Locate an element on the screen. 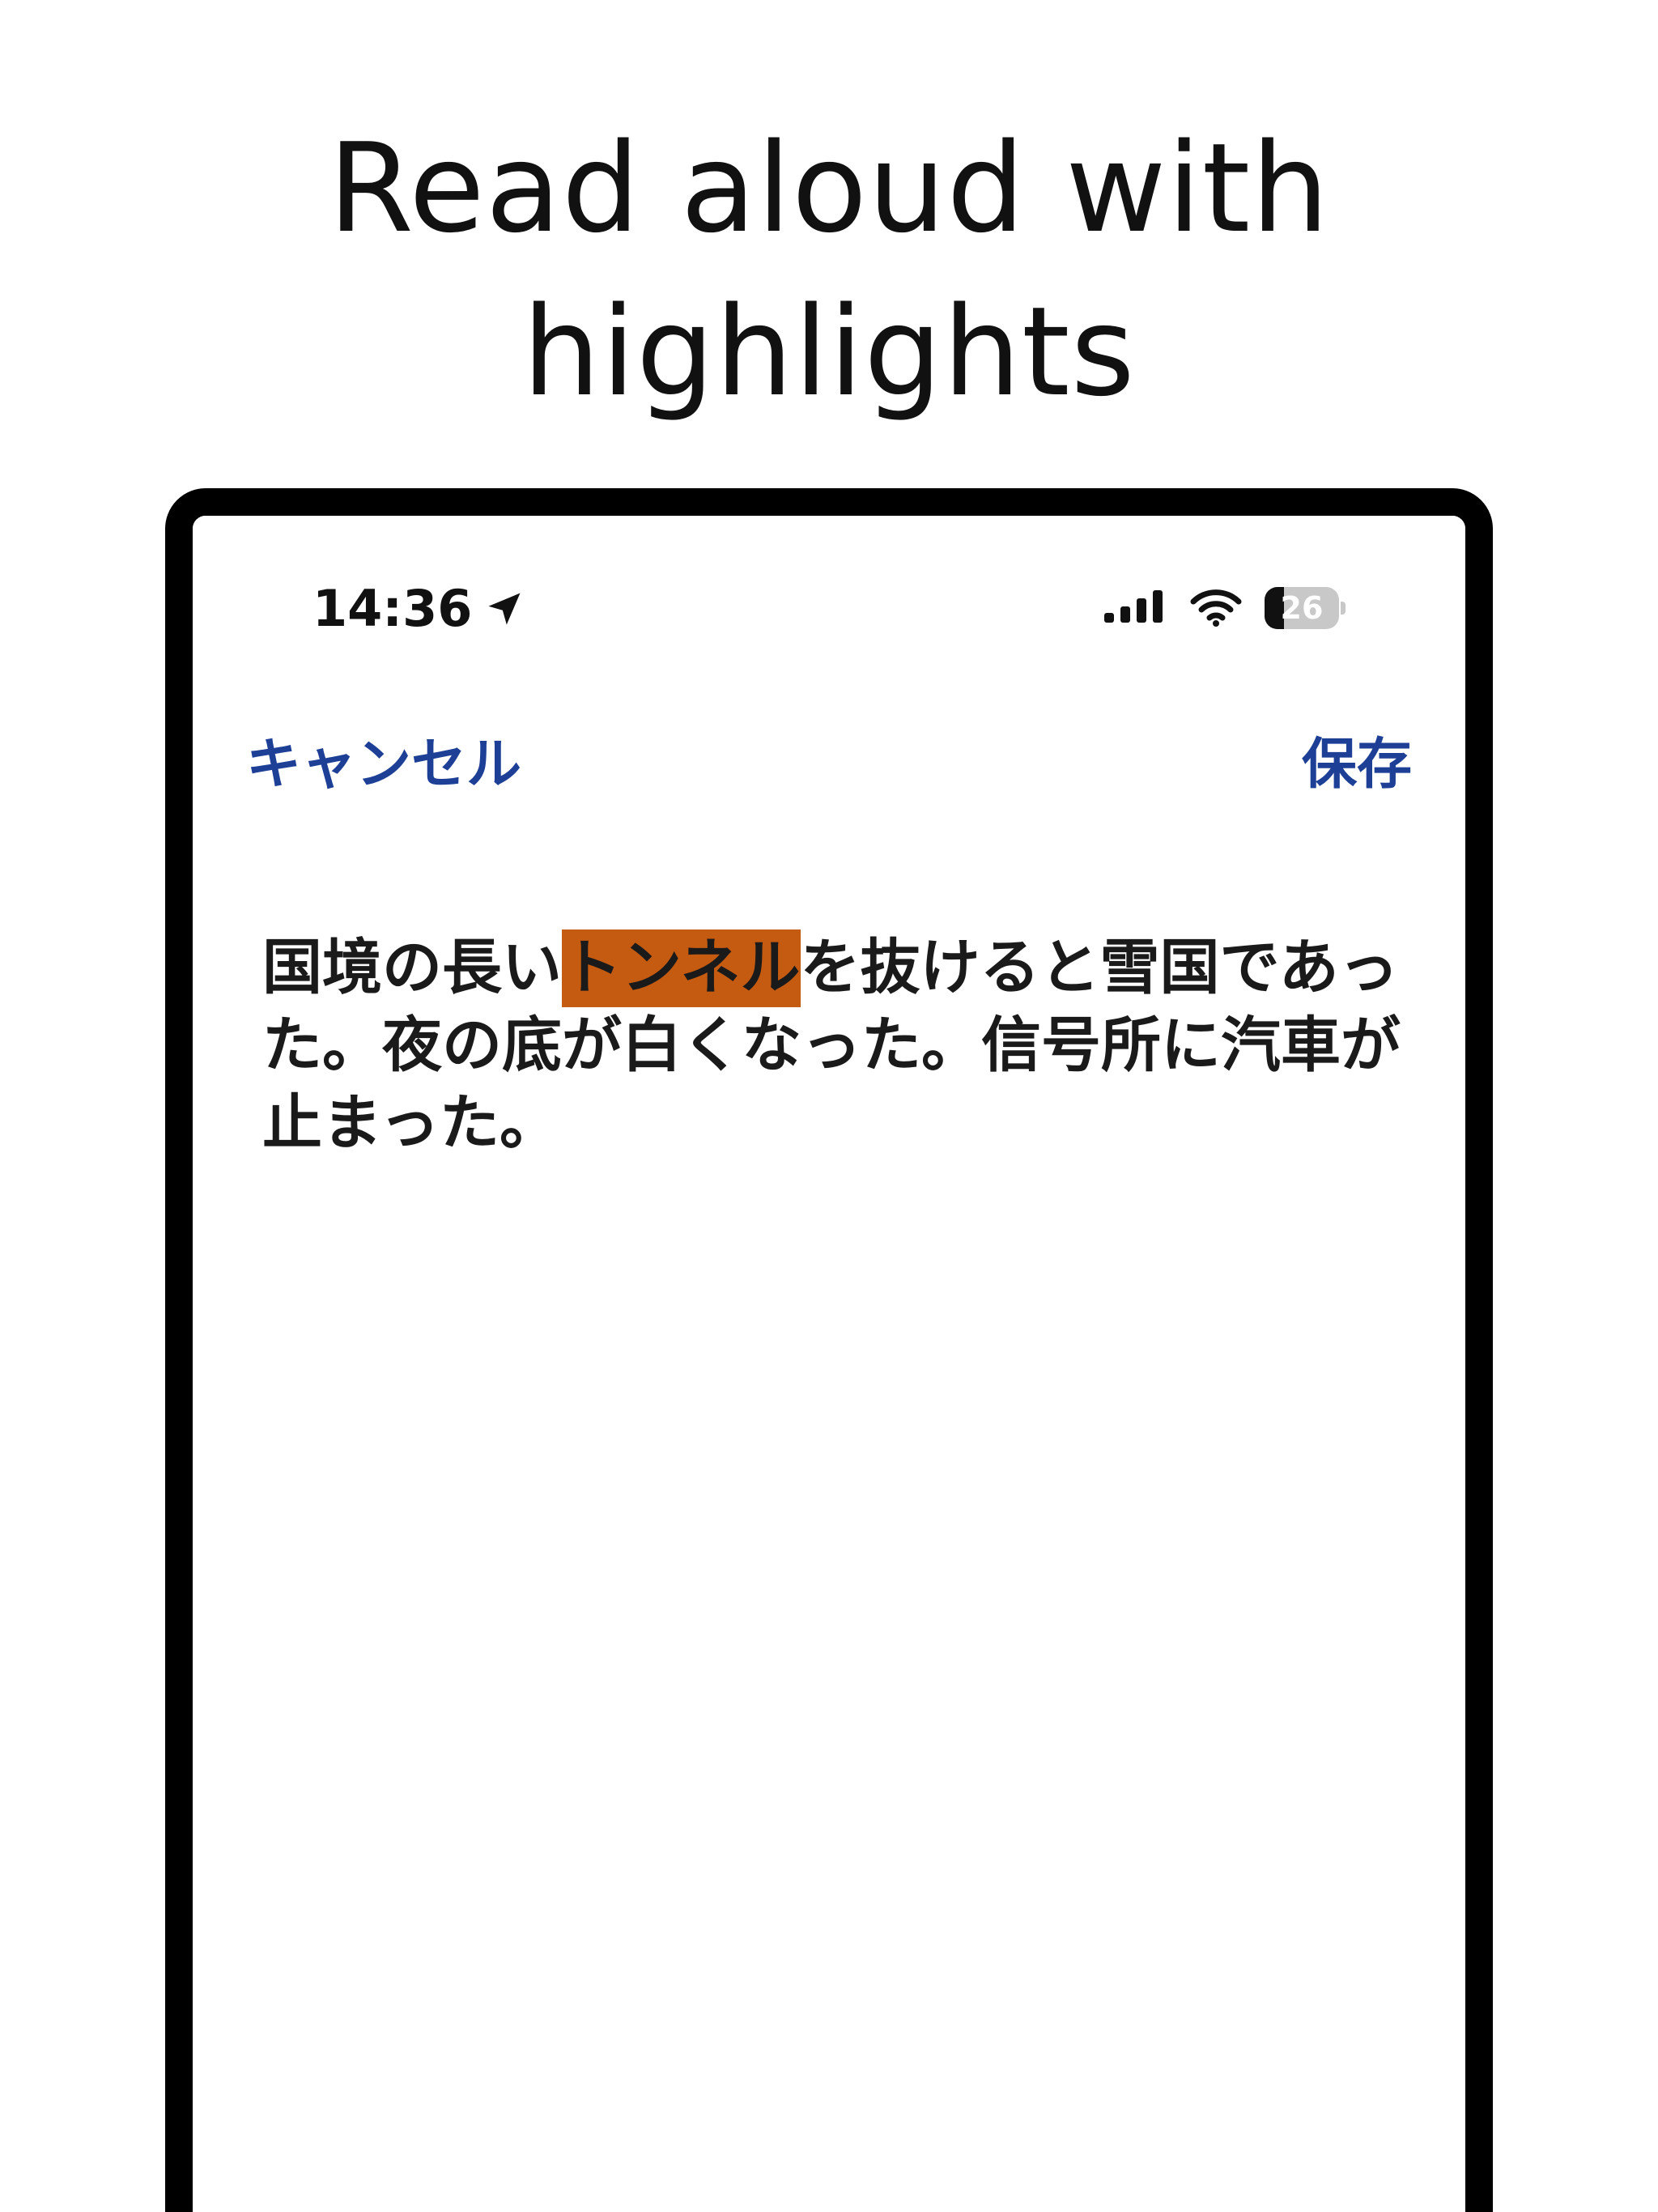 The height and width of the screenshot is (2212, 1658). battery-icon: 26 is located at coordinates (1305, 608).